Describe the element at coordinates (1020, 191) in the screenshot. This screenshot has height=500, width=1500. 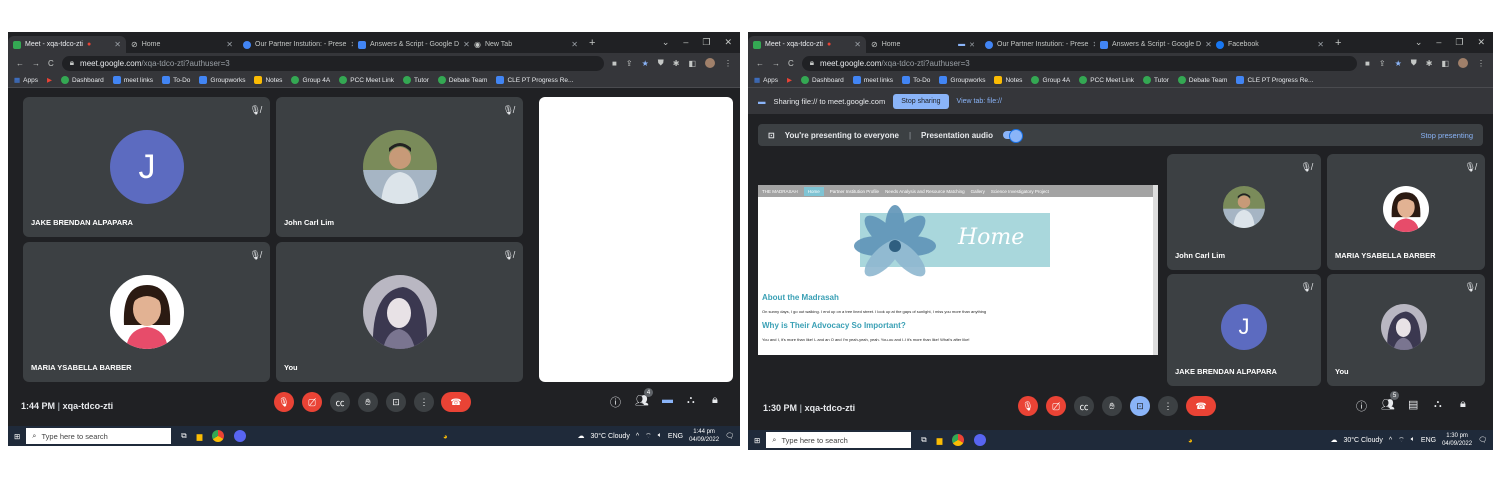
I see `site-nav-sip: Science Investigatory Project` at that location.